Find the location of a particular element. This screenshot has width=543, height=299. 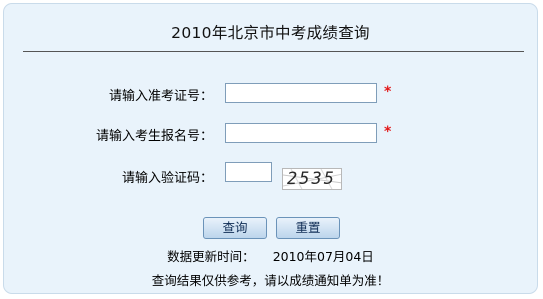

update-time-line: 数据更新时间： 2010年07月04日 is located at coordinates (270, 255).